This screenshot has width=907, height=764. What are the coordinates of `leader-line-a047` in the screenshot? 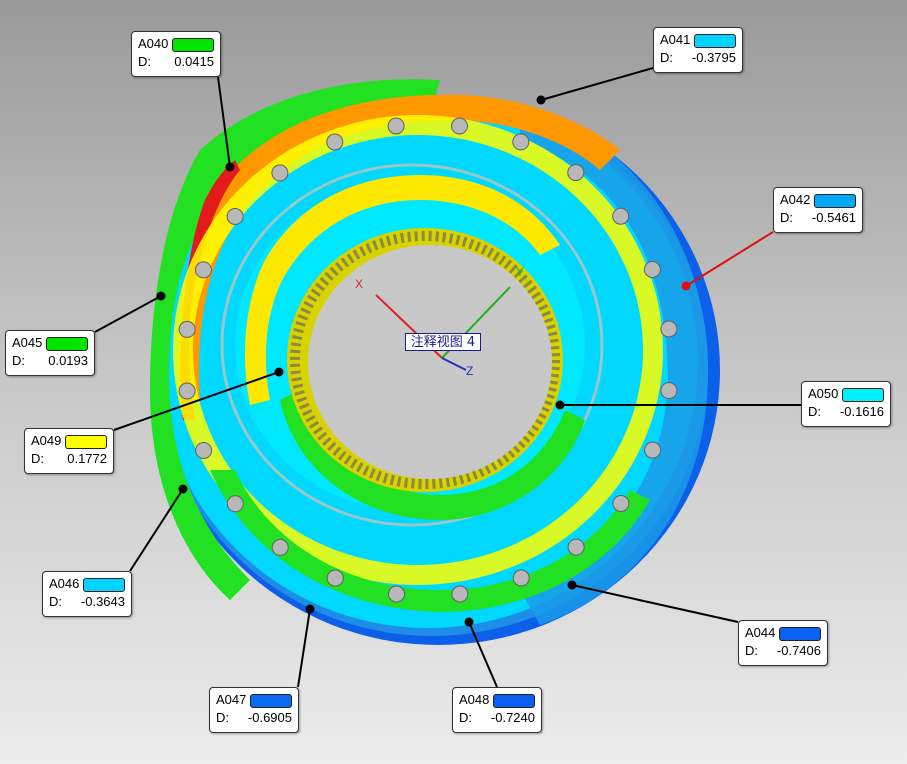 It's located at (304, 648).